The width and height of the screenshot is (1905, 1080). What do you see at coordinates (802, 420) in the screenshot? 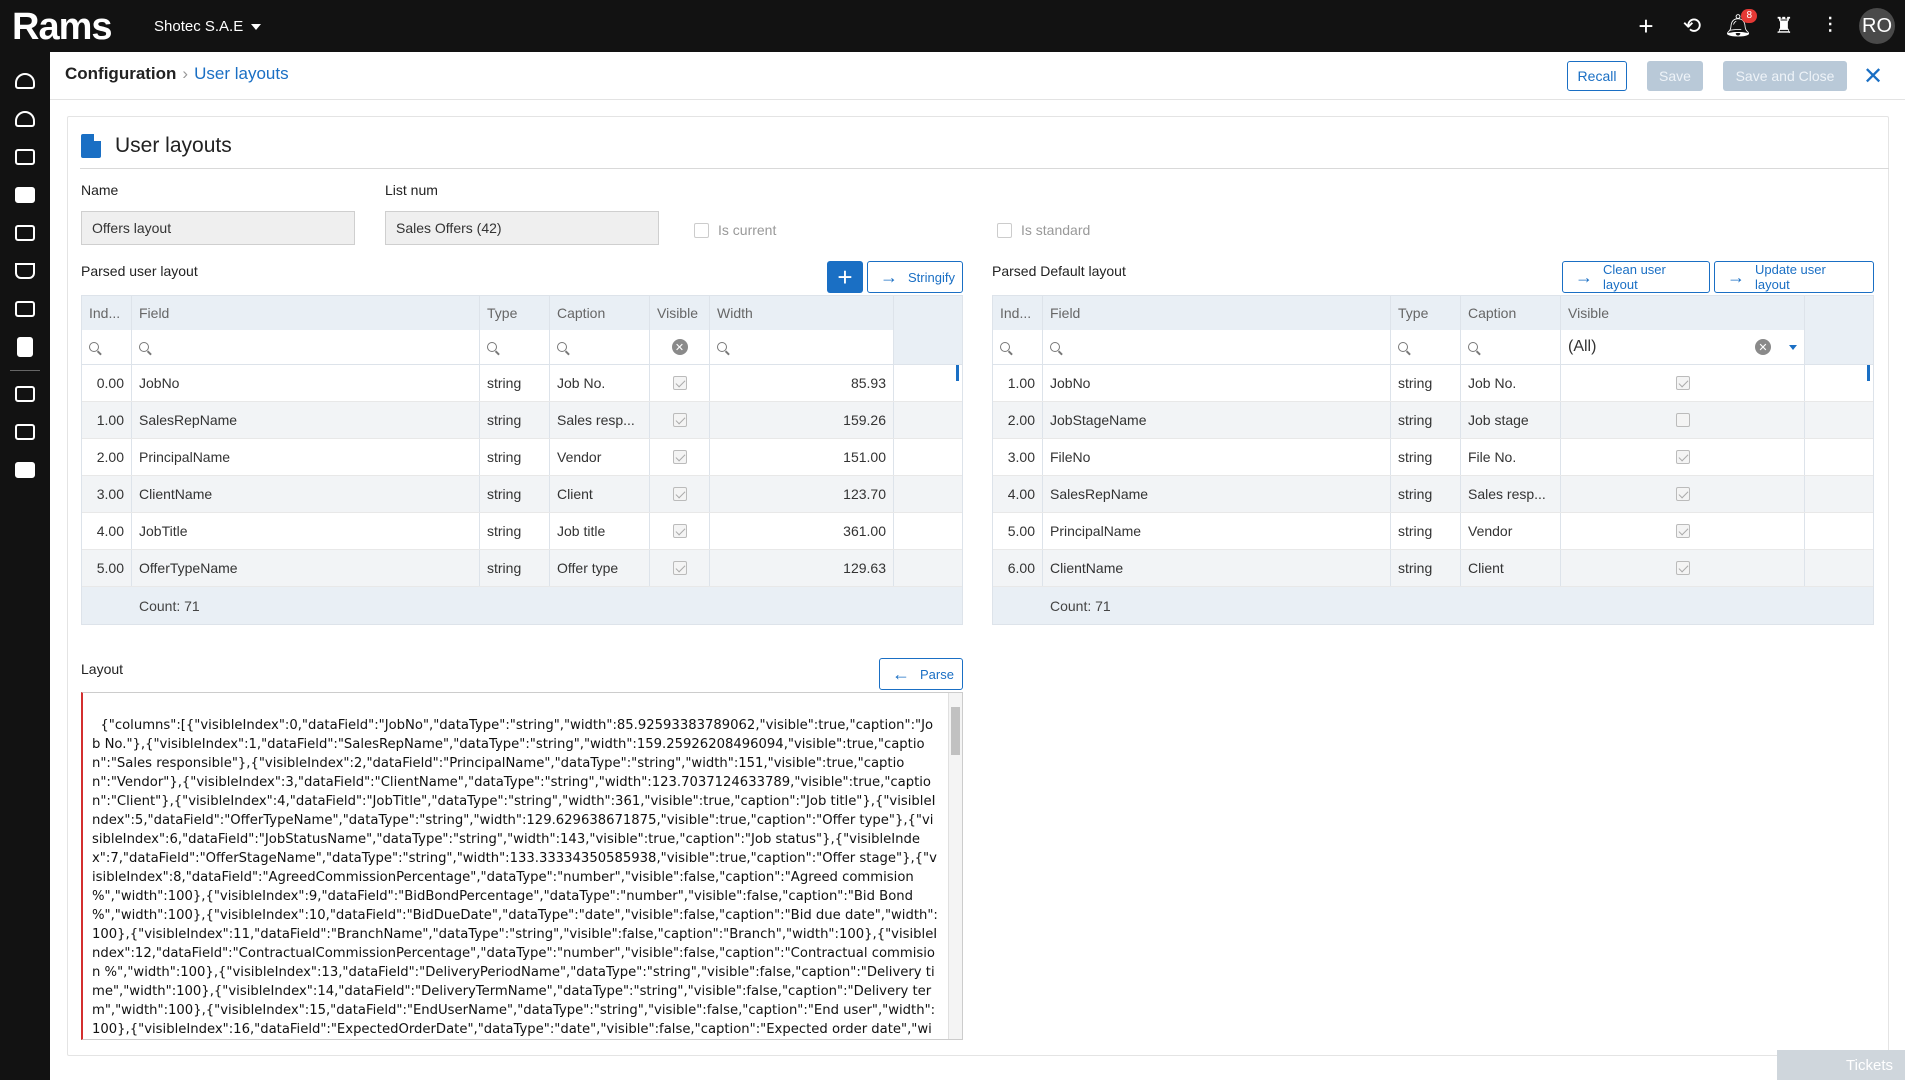
I see `cell-width: 159.26` at bounding box center [802, 420].